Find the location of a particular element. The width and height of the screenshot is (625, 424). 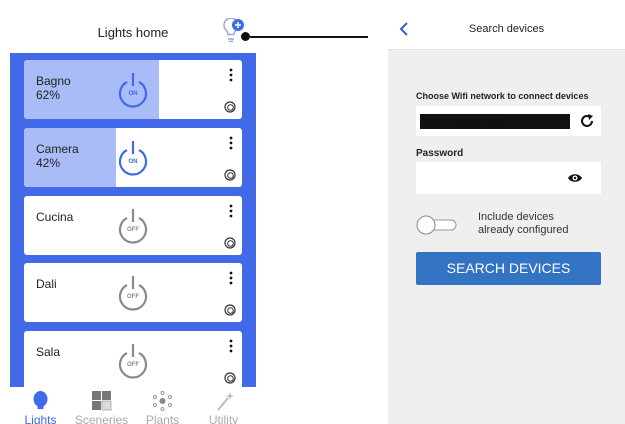

tab-plants: Plants is located at coordinates (162, 405).